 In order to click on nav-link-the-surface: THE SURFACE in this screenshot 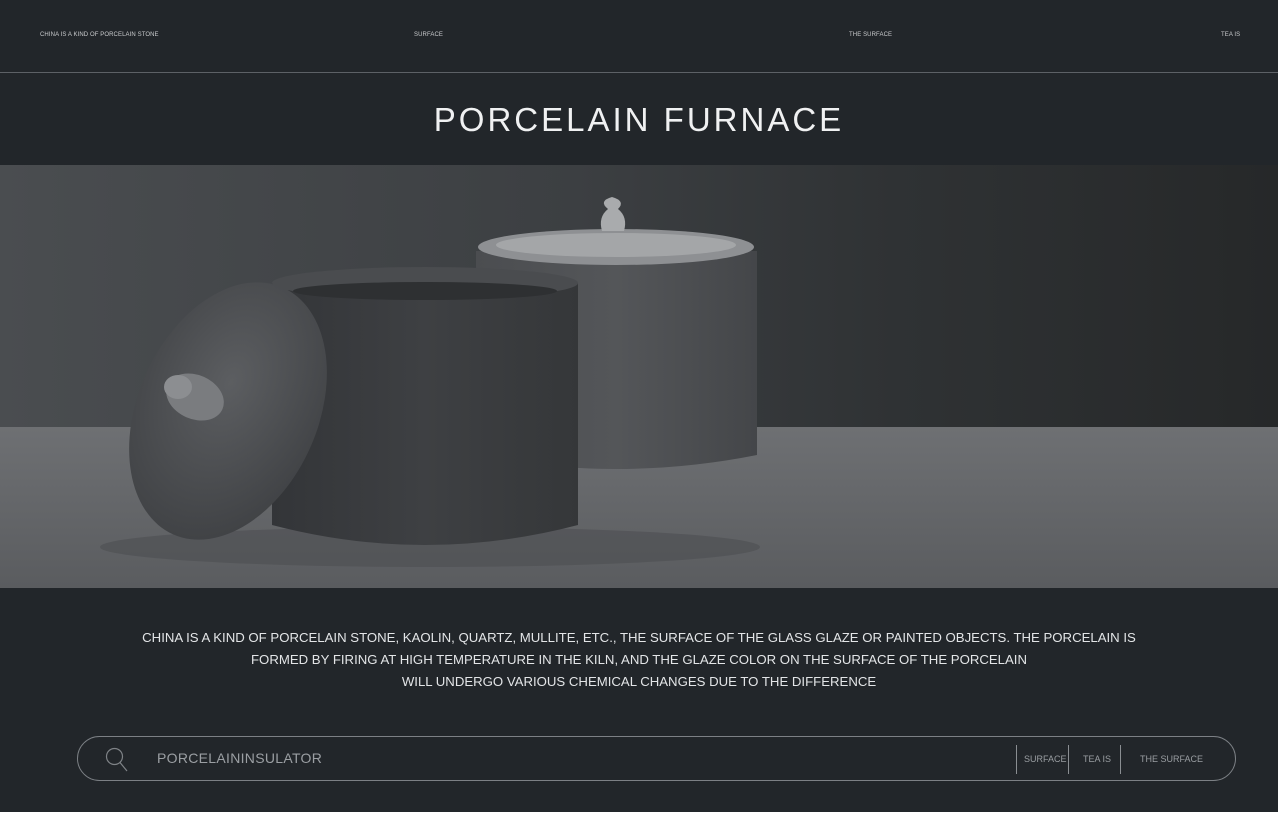, I will do `click(870, 35)`.